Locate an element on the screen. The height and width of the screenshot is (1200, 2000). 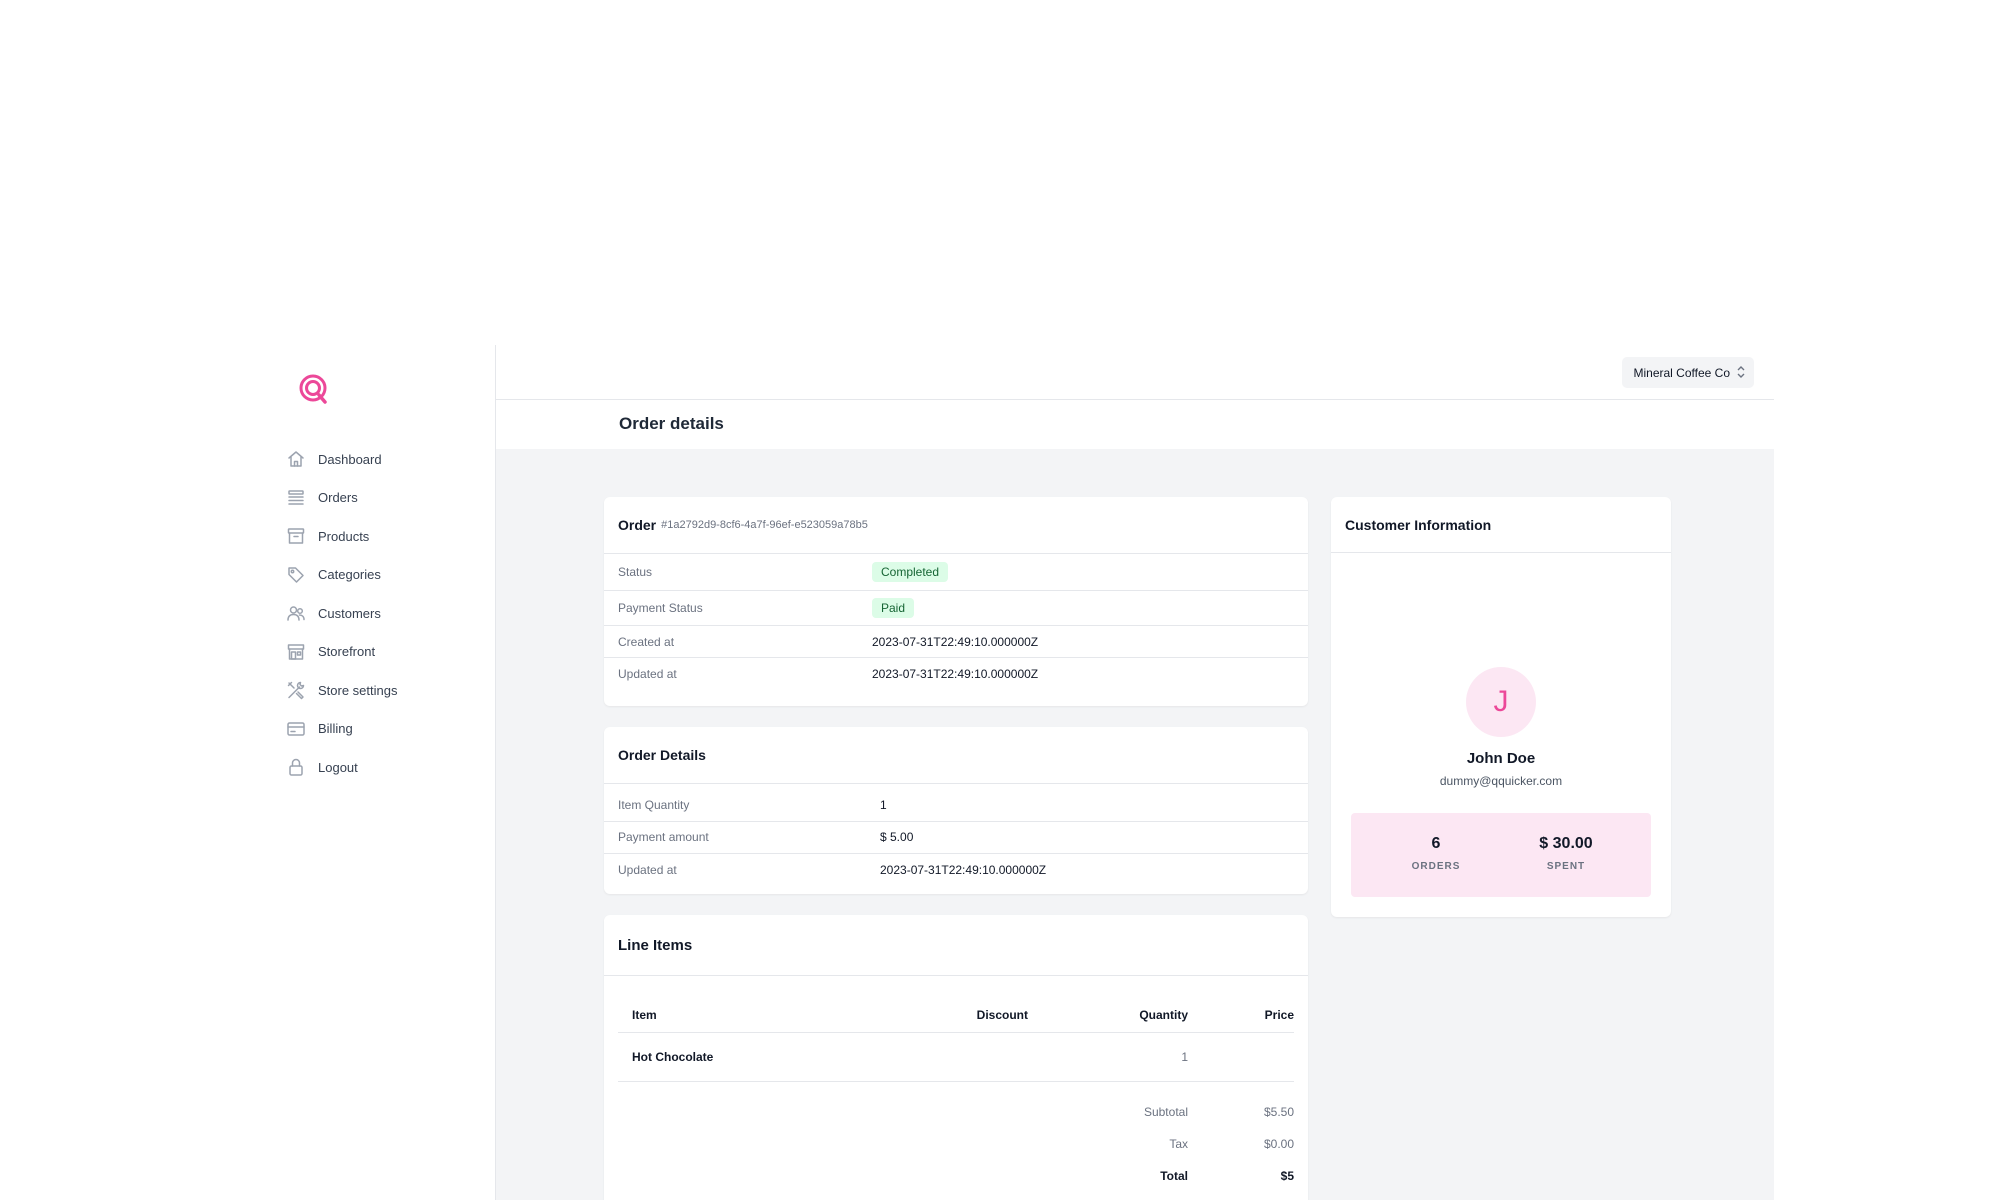
order-details-title: Order Details is located at coordinates (662, 755).